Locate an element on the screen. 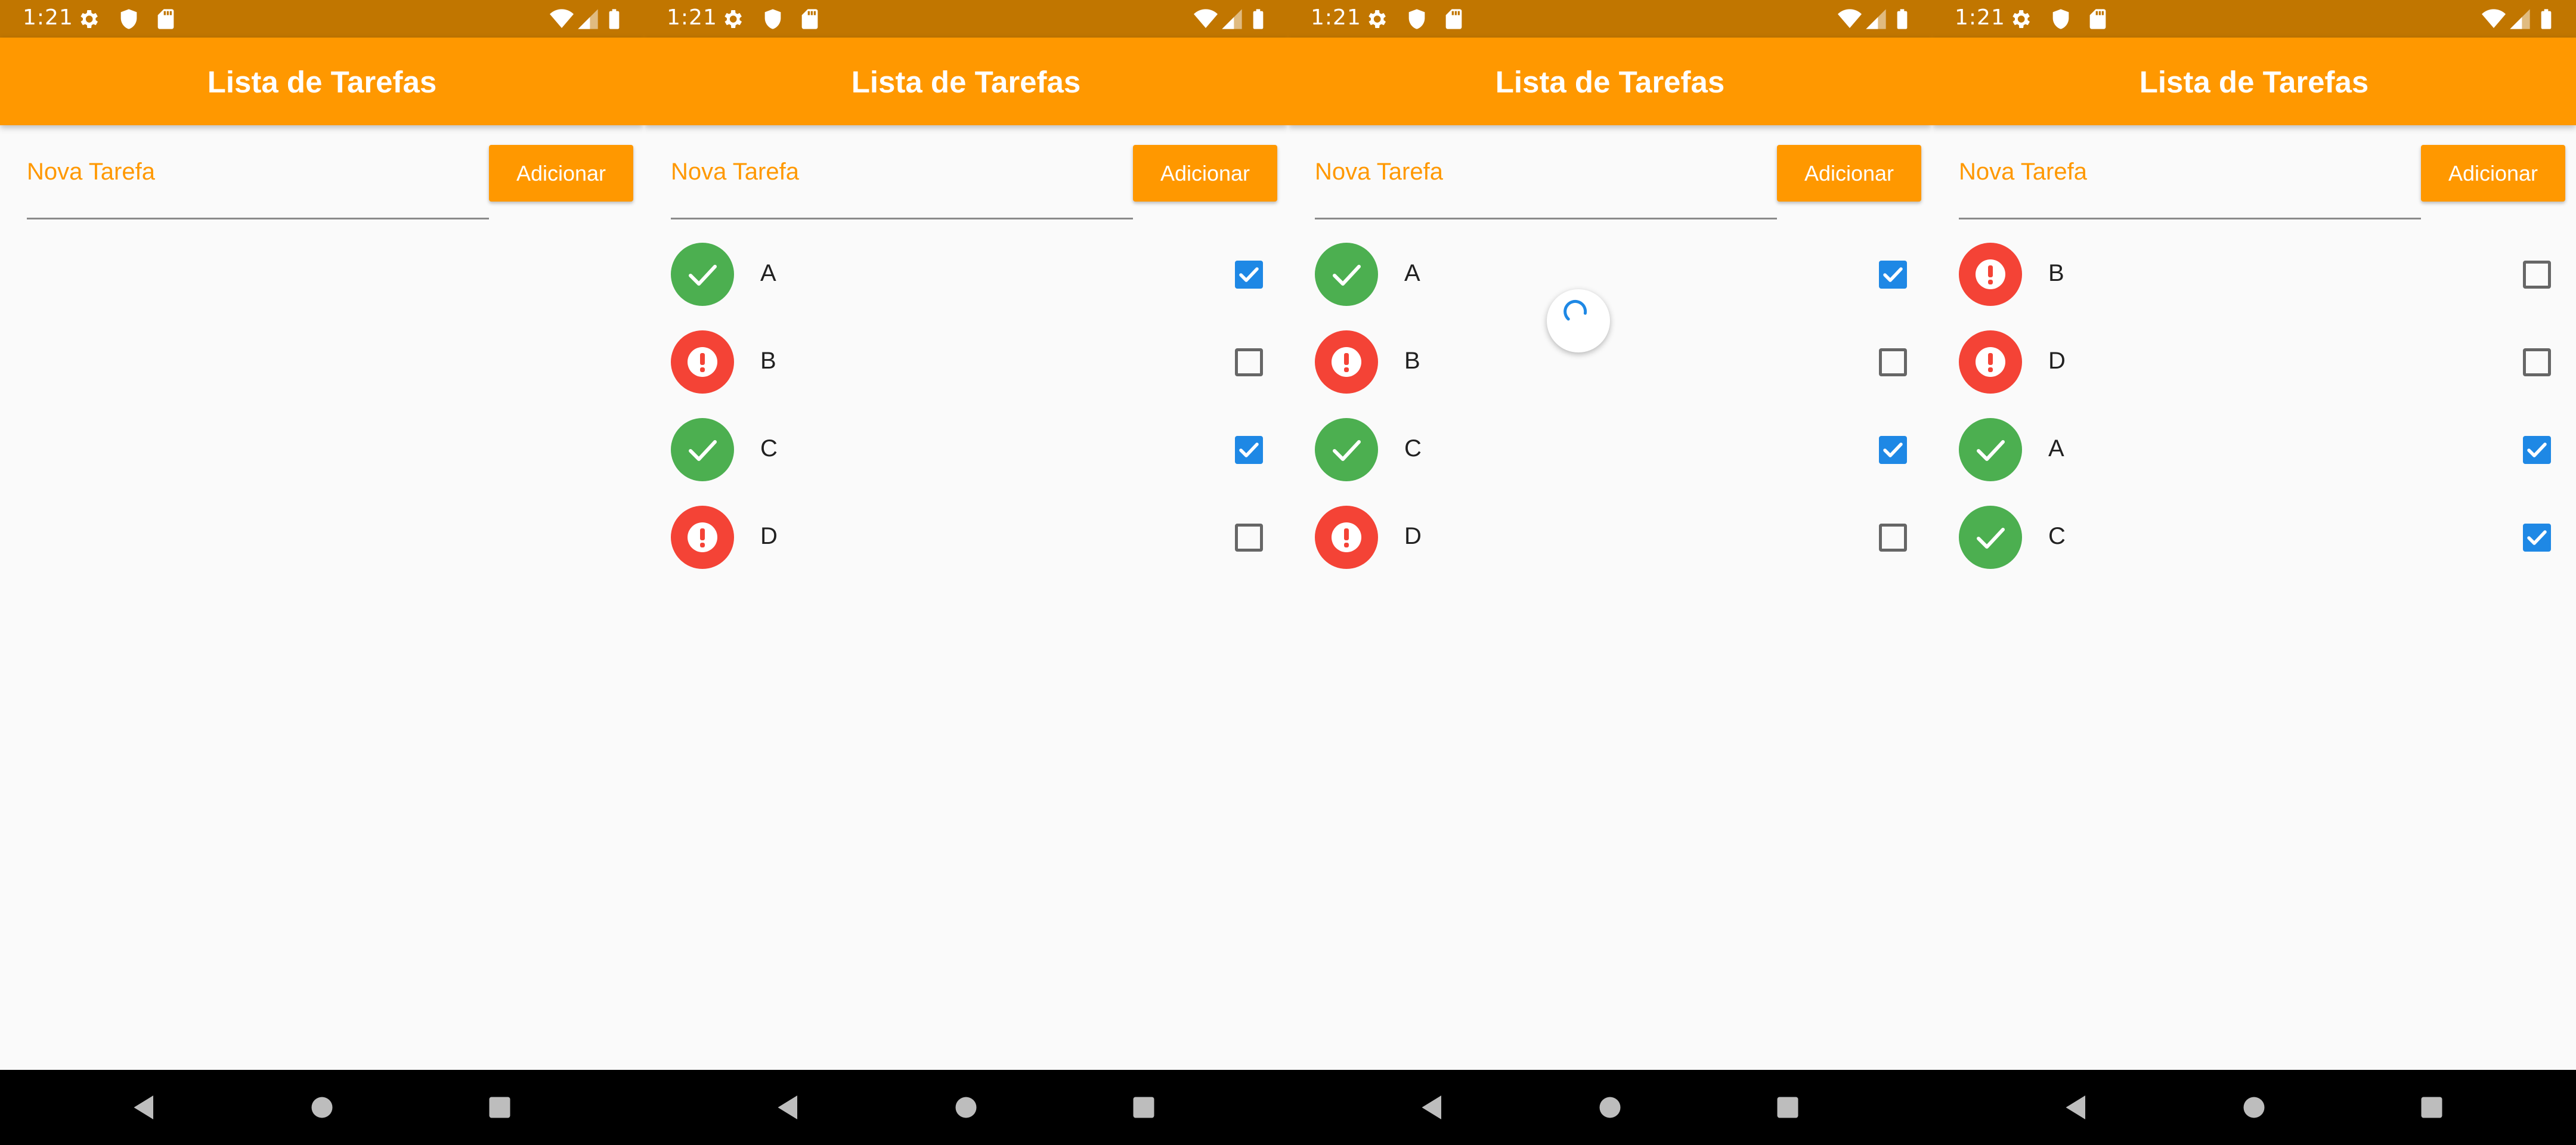  settings-icon is located at coordinates (88, 19).